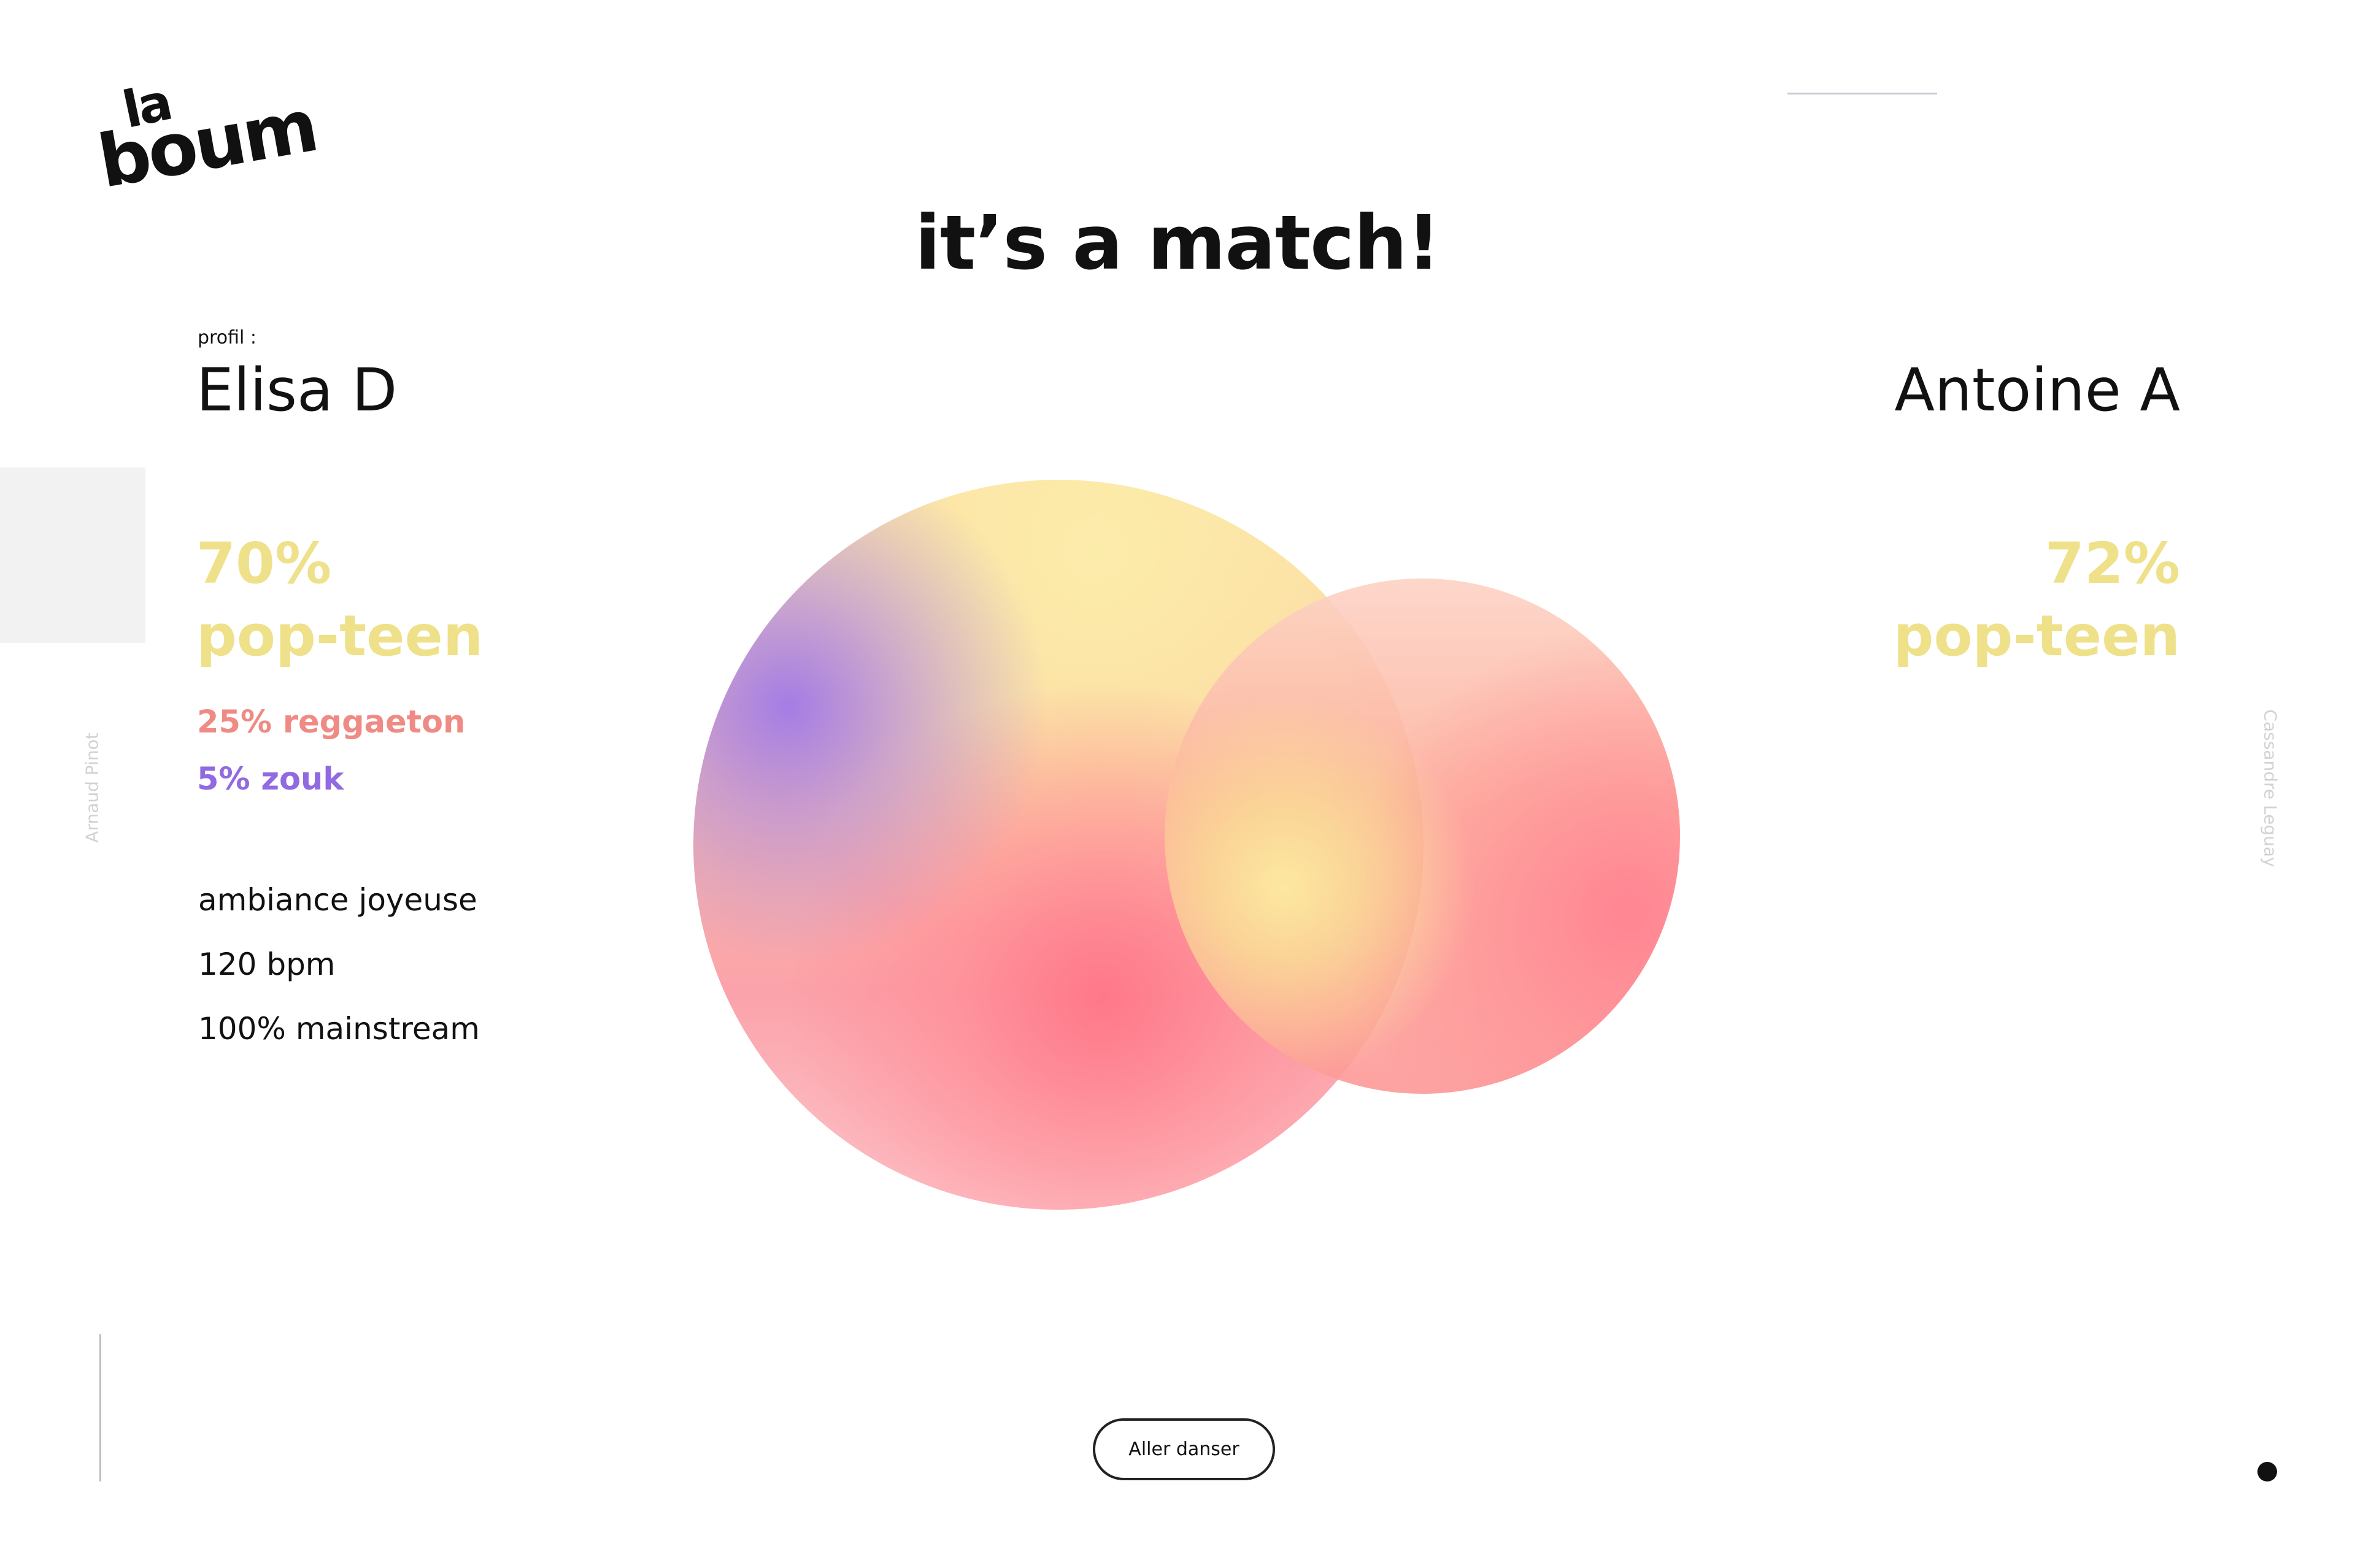 The width and height of the screenshot is (2355, 1568). I want to click on dot-indicator, so click(2267, 1472).